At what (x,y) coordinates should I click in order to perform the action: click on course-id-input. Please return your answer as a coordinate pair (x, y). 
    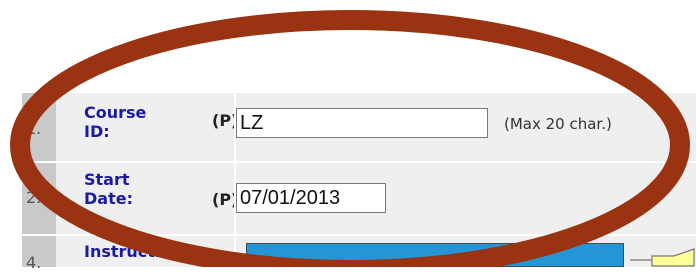
    Looking at the image, I should click on (362, 123).